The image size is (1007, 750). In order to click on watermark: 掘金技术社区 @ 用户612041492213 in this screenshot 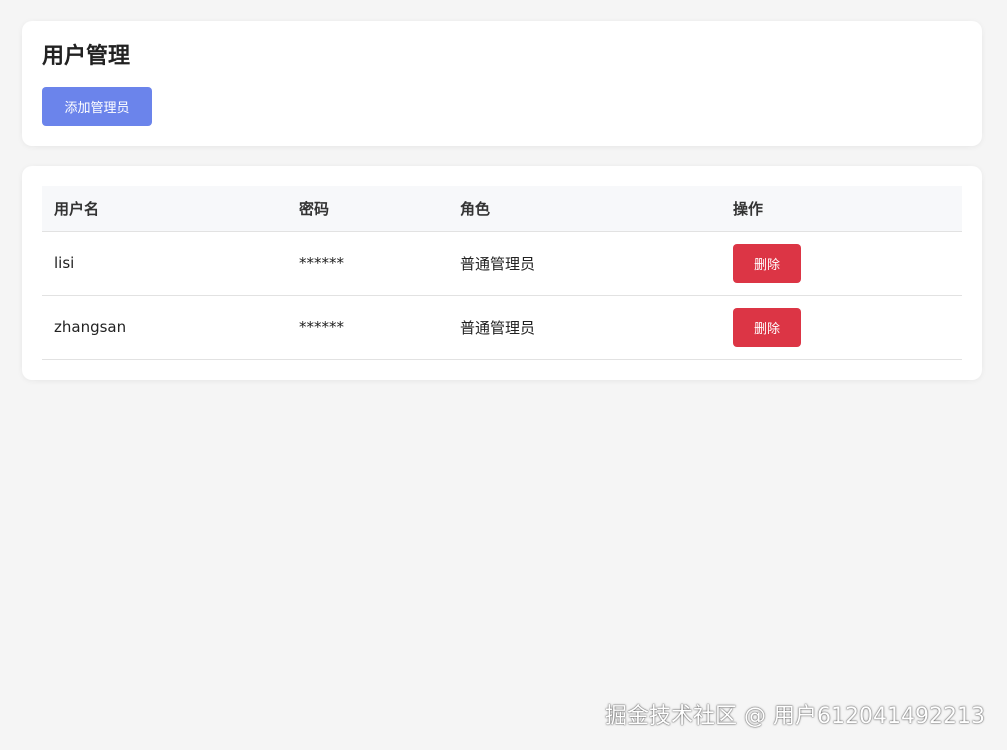, I will do `click(795, 716)`.